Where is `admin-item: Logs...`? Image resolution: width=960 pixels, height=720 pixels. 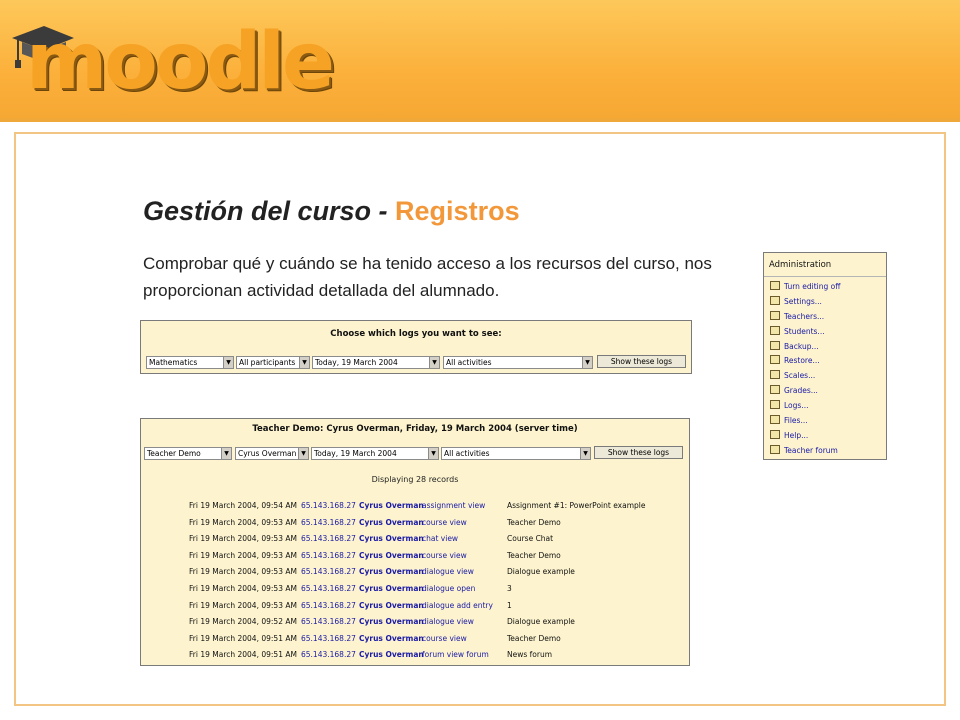 admin-item: Logs... is located at coordinates (825, 406).